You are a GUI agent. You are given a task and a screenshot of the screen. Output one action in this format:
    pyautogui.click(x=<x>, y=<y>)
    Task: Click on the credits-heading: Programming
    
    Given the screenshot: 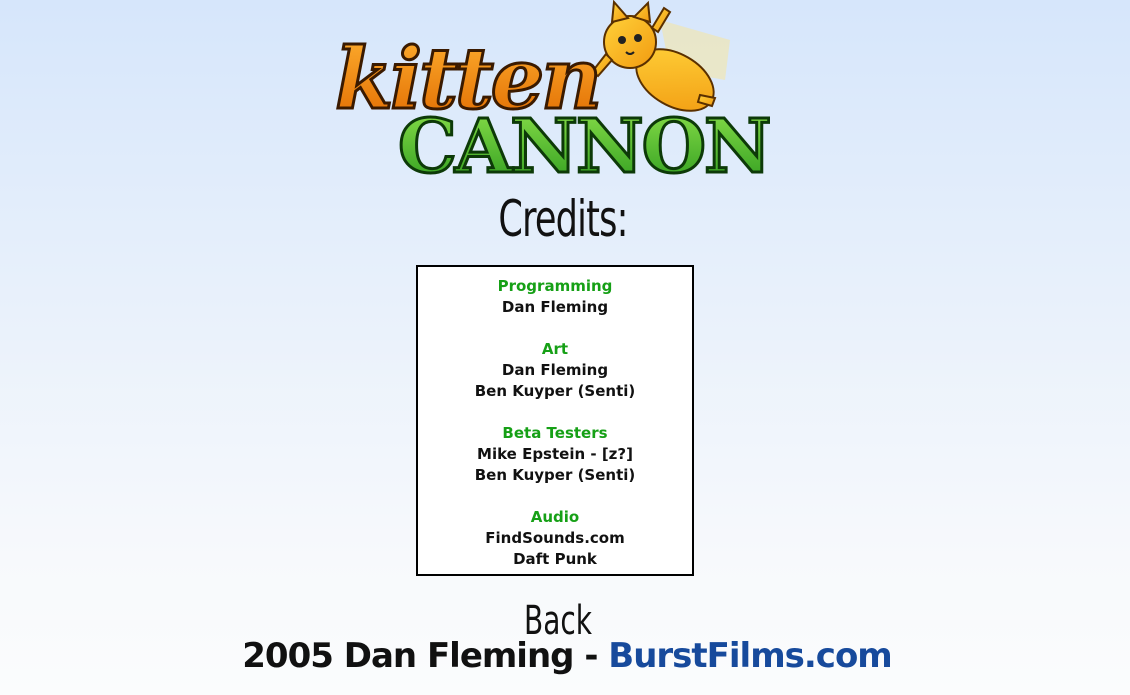 What is the action you would take?
    pyautogui.click(x=555, y=286)
    